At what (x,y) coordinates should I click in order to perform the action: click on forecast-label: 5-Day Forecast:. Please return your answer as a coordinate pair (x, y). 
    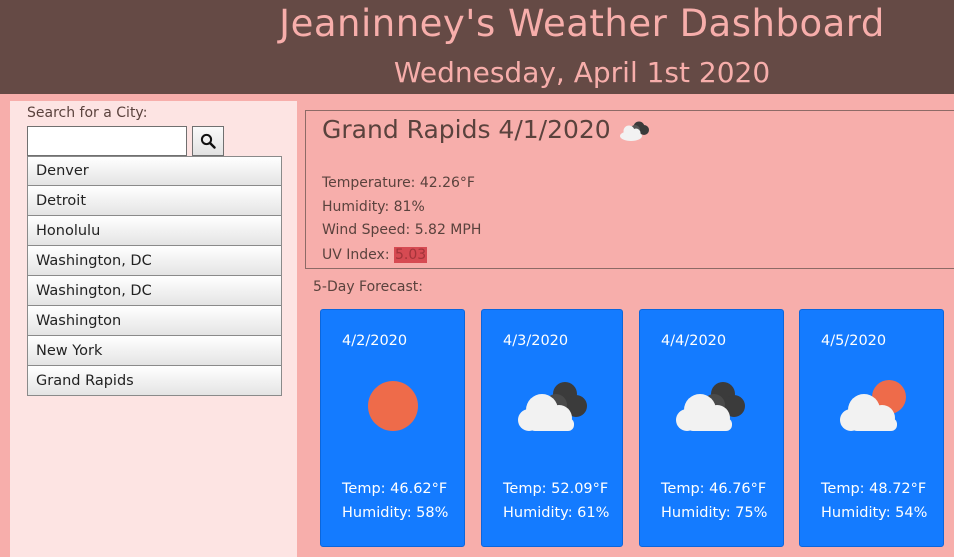
    Looking at the image, I should click on (368, 287).